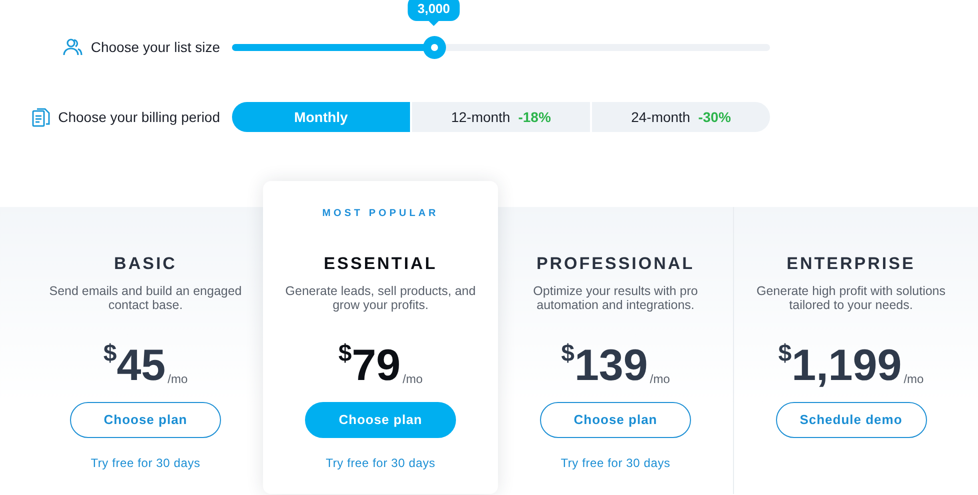 Image resolution: width=978 pixels, height=495 pixels. What do you see at coordinates (611, 366) in the screenshot?
I see `price-amount: 139` at bounding box center [611, 366].